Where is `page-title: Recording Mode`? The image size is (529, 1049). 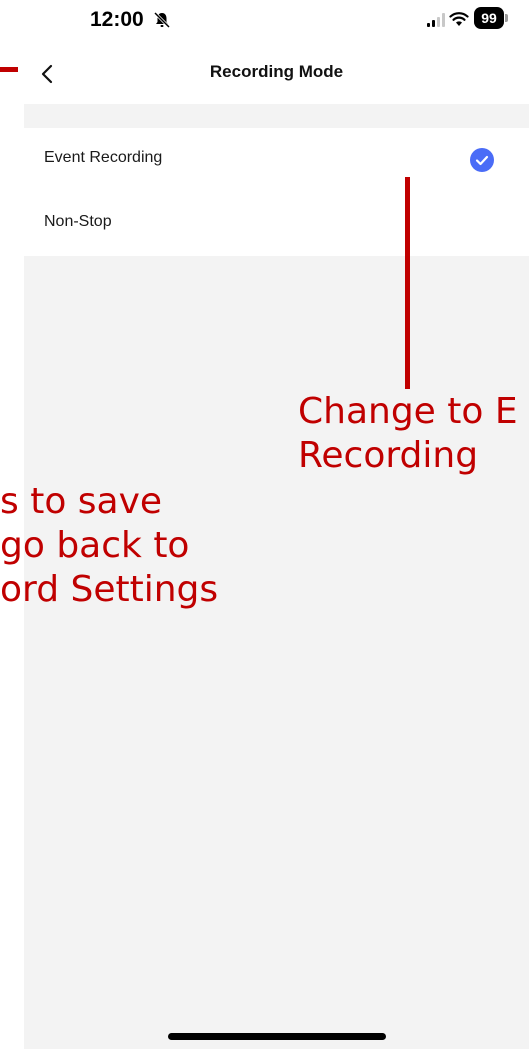
page-title: Recording Mode is located at coordinates (276, 71).